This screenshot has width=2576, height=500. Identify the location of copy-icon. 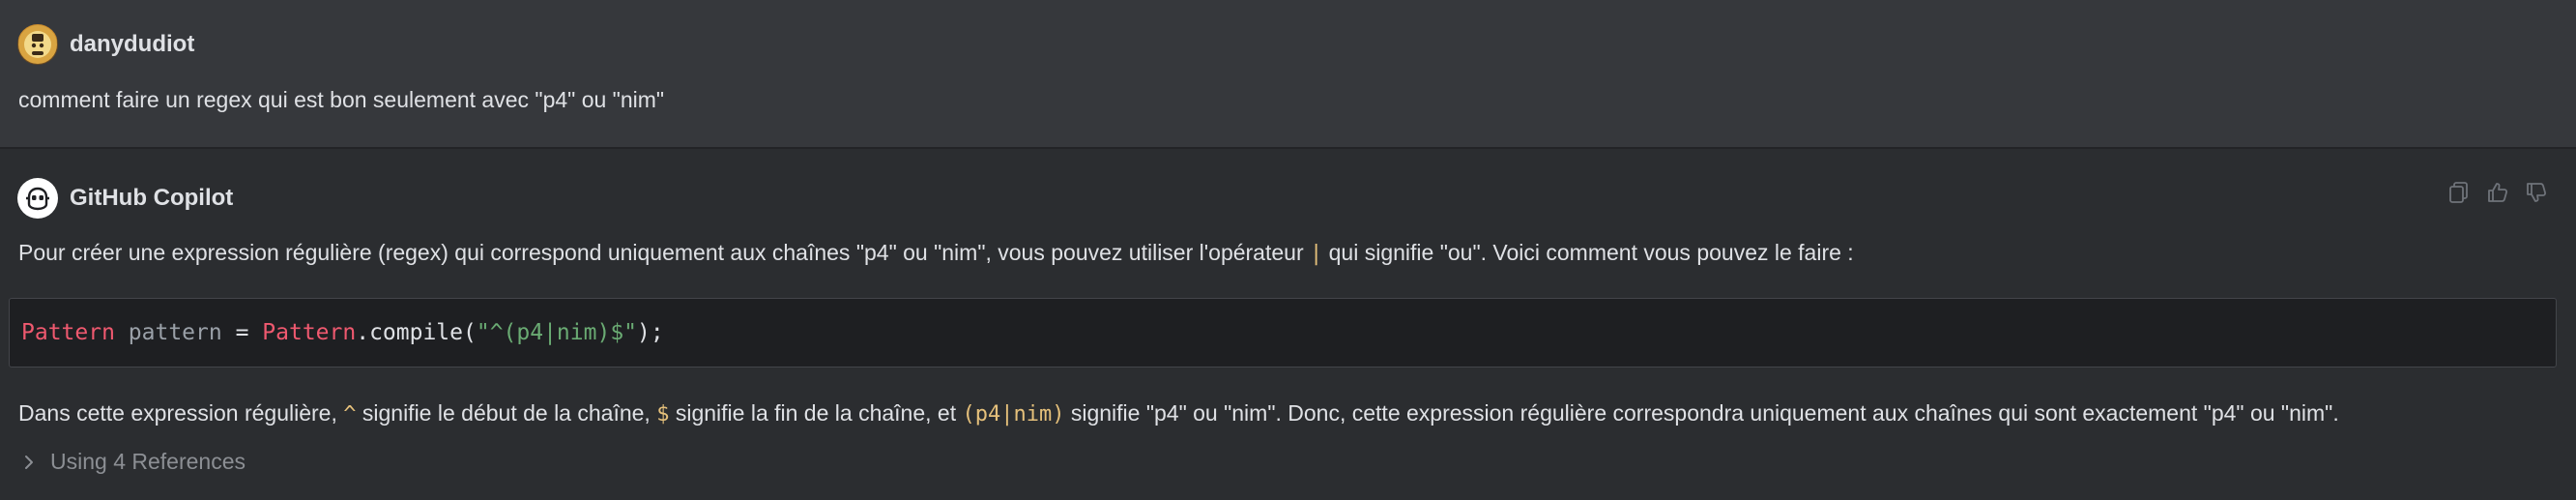
(2459, 193).